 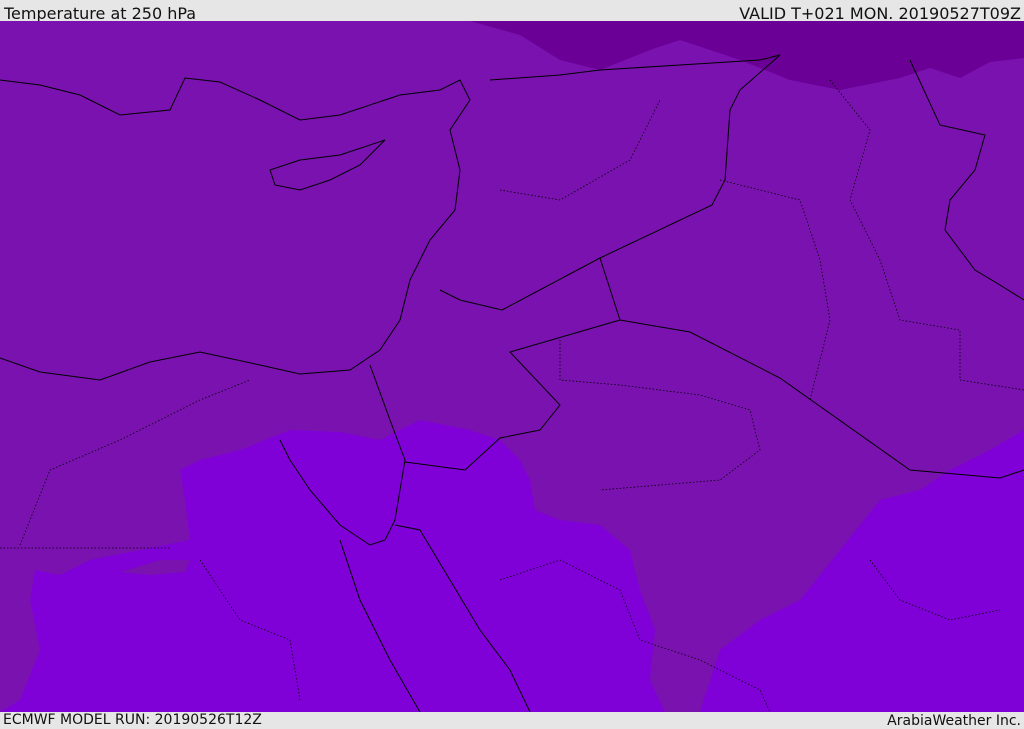 I want to click on model-run: ECMWF MODEL RUN: 20190526T12Z, so click(x=132, y=720).